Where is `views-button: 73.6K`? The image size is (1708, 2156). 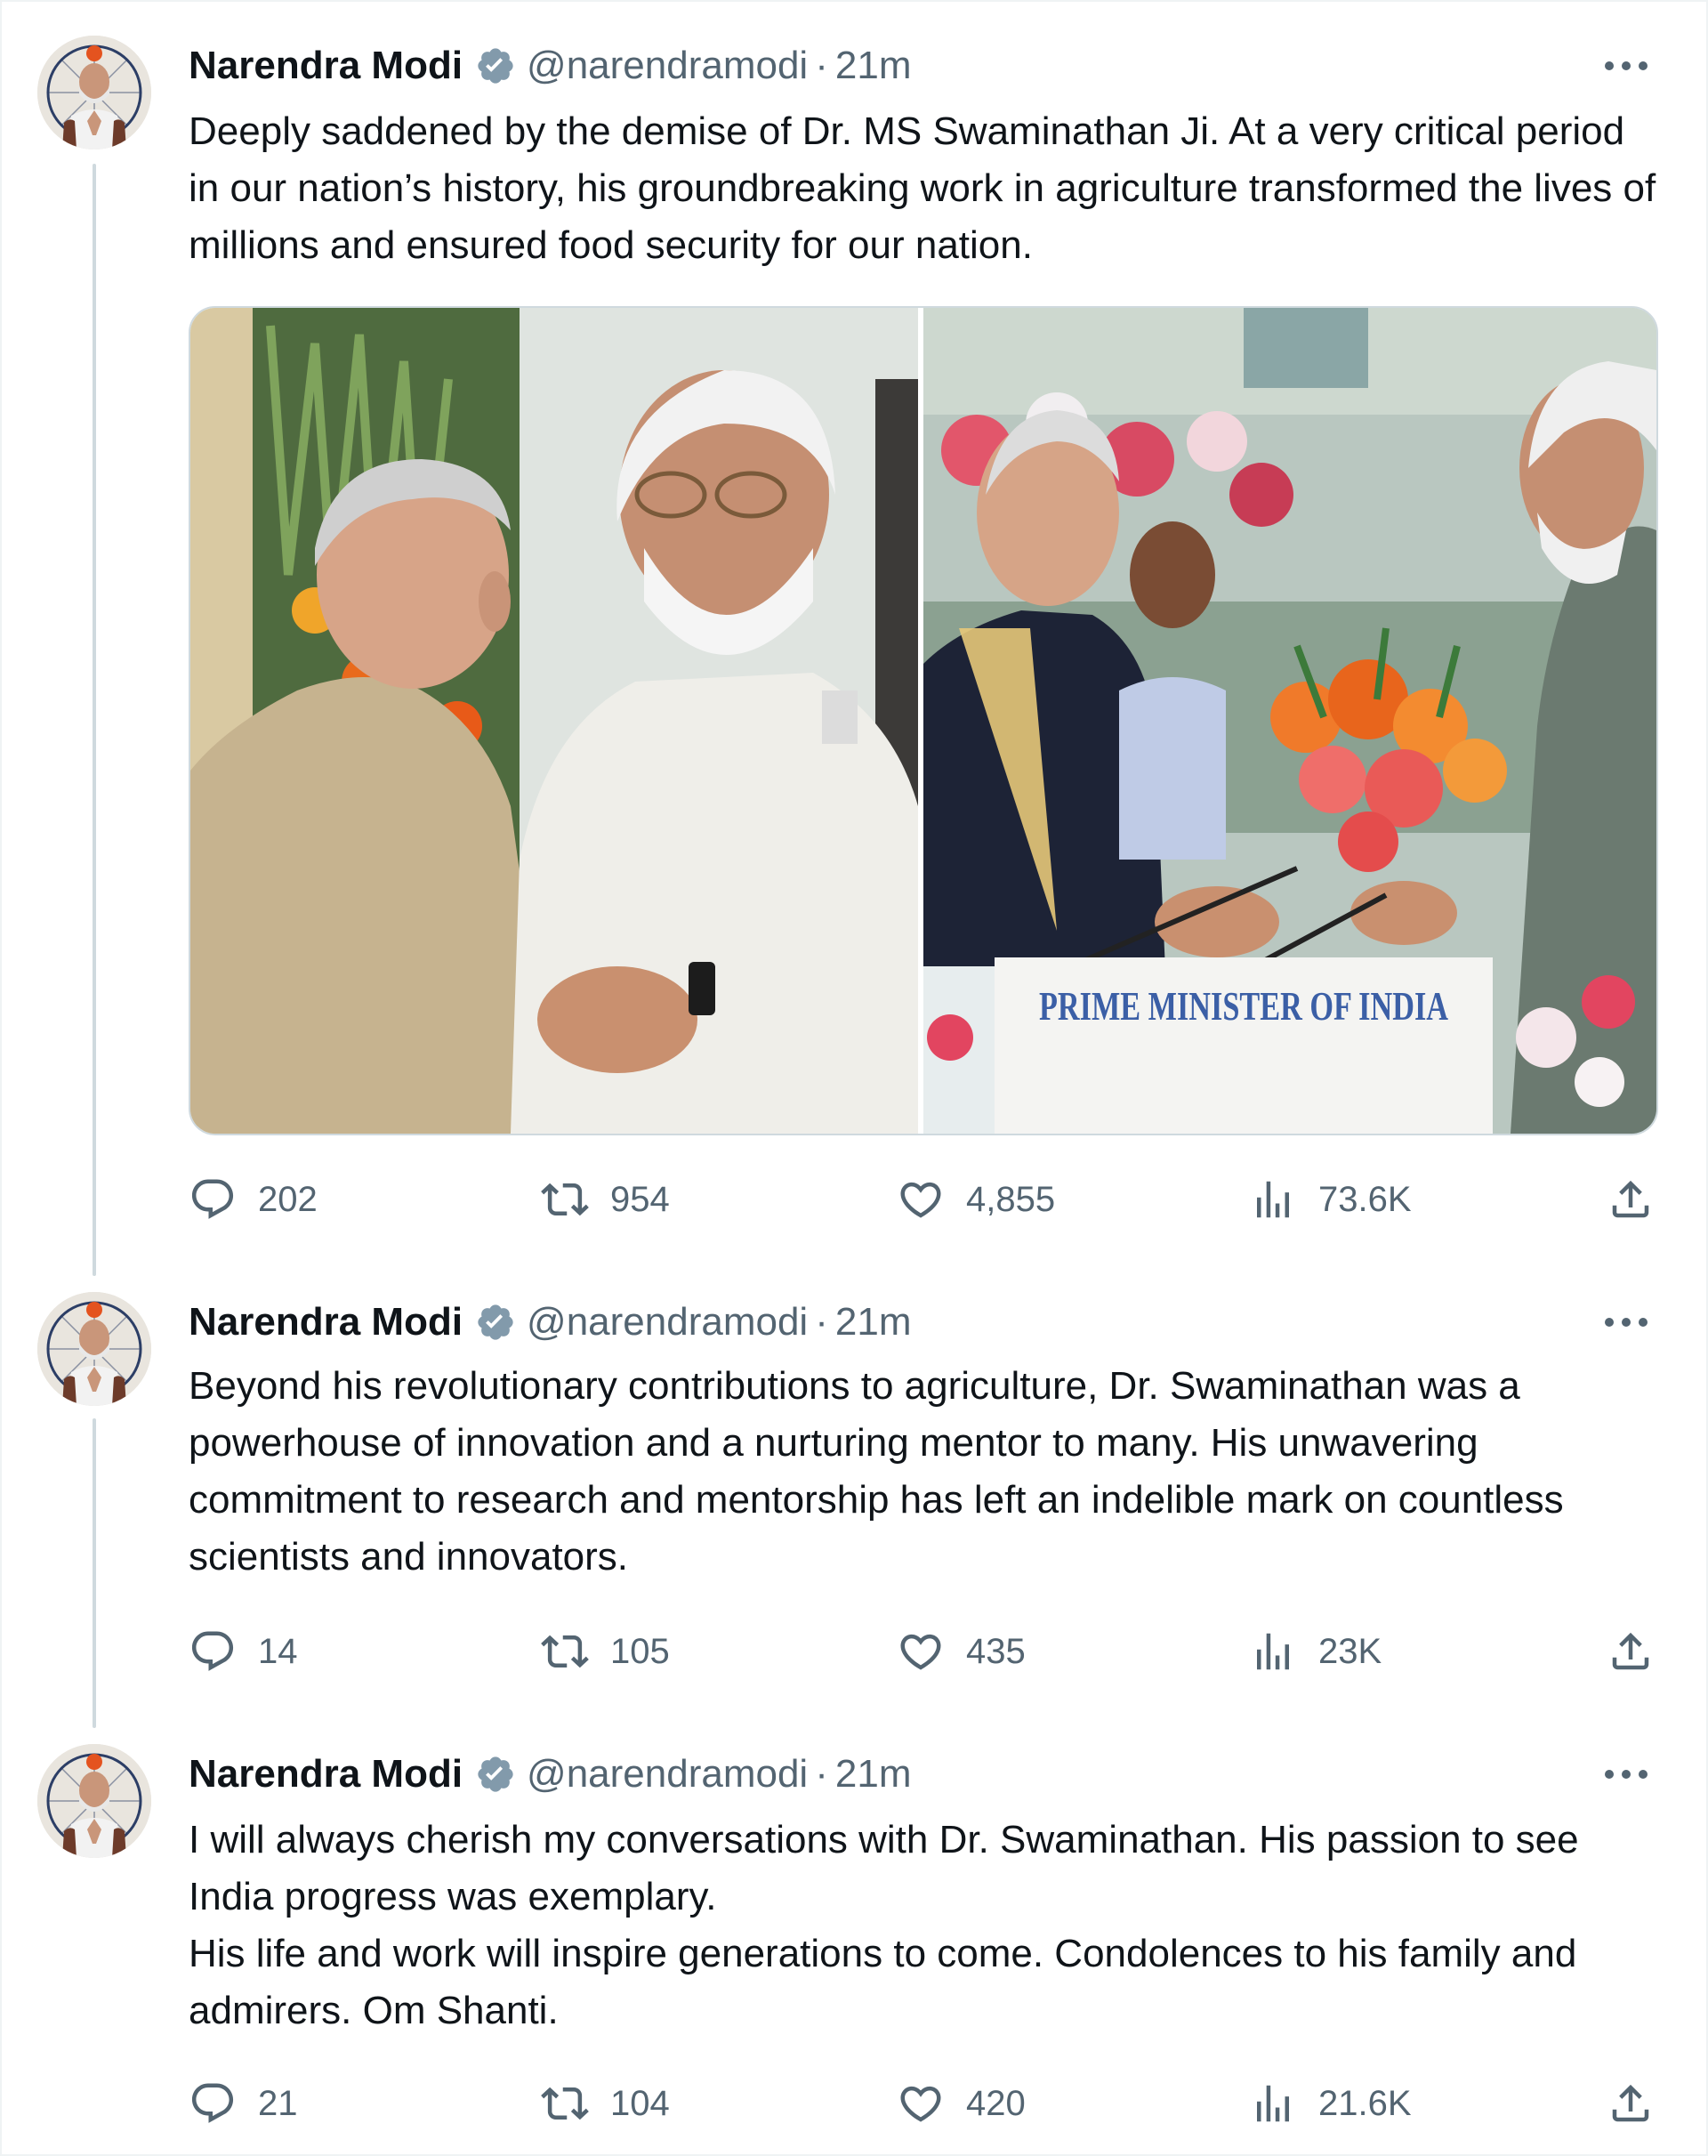
views-button: 73.6K is located at coordinates (1330, 1199).